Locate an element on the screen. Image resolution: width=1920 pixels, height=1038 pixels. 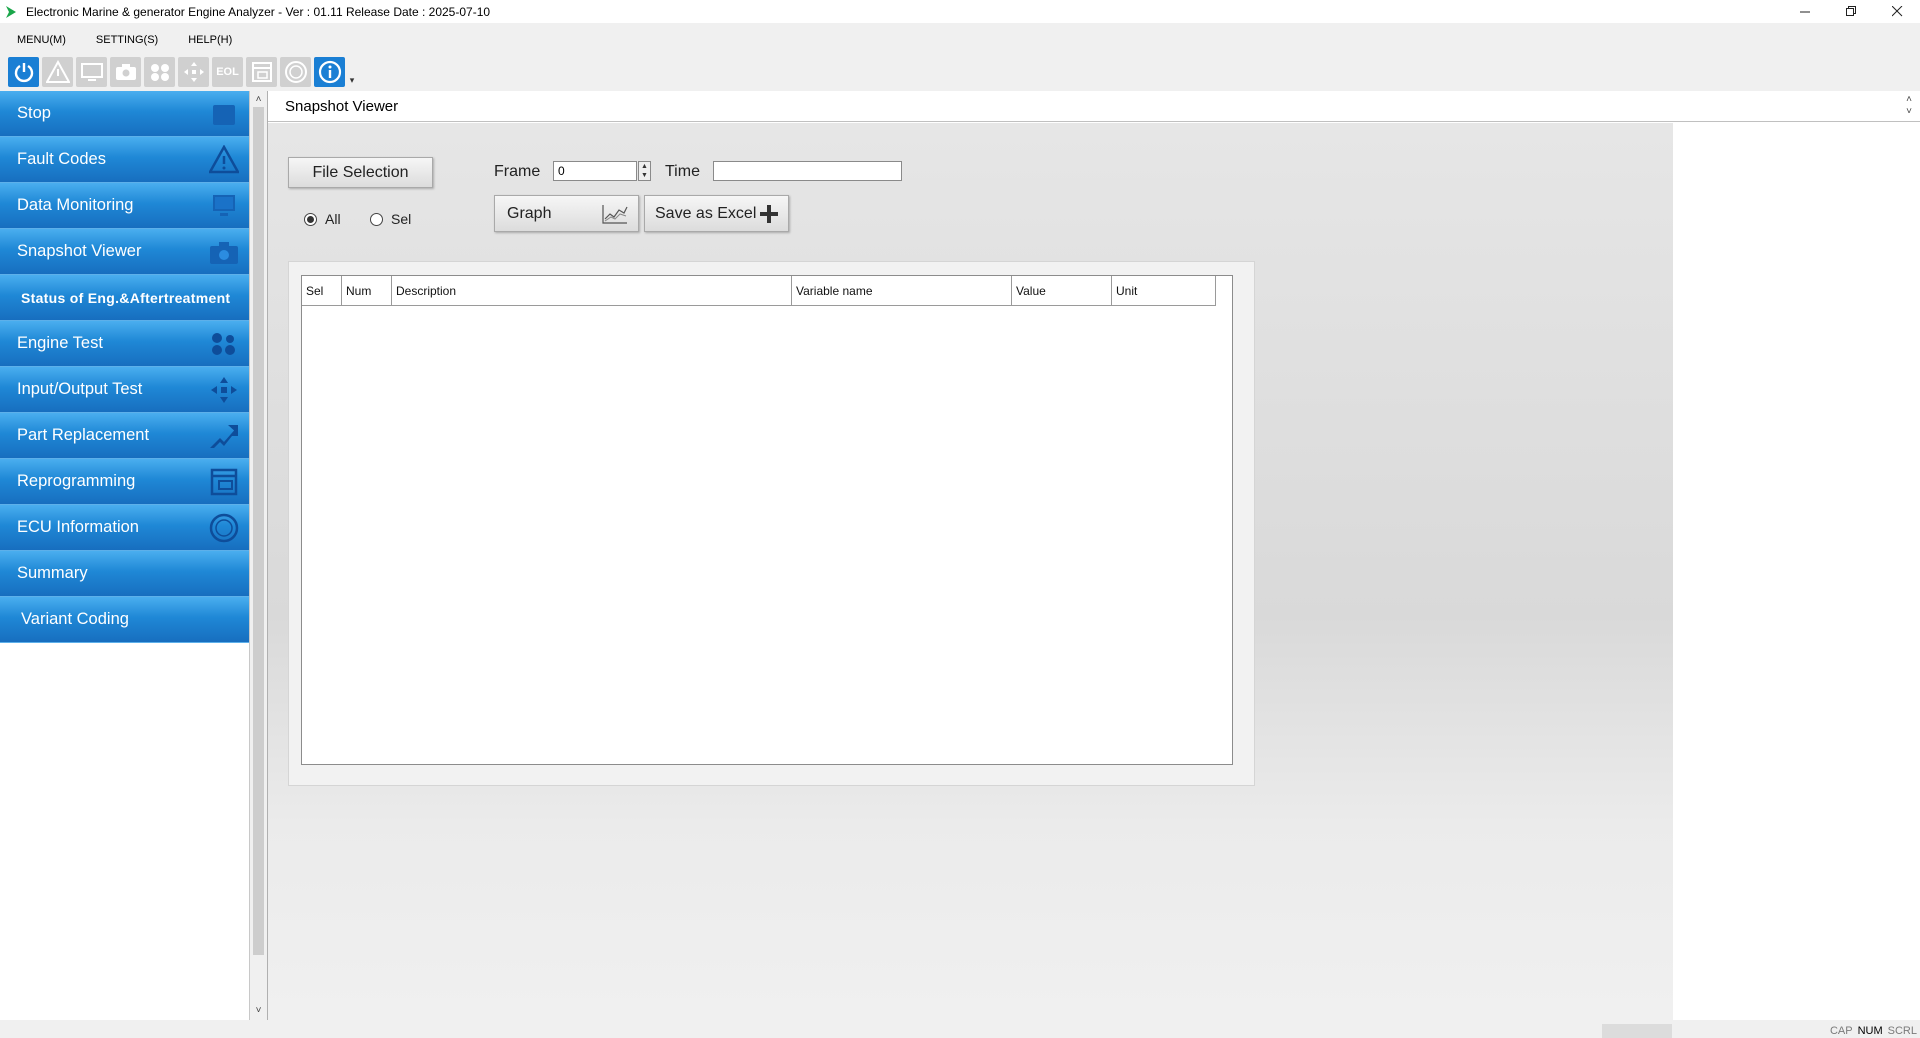
sidebar-item-label: Data Monitoring is located at coordinates (75, 205).